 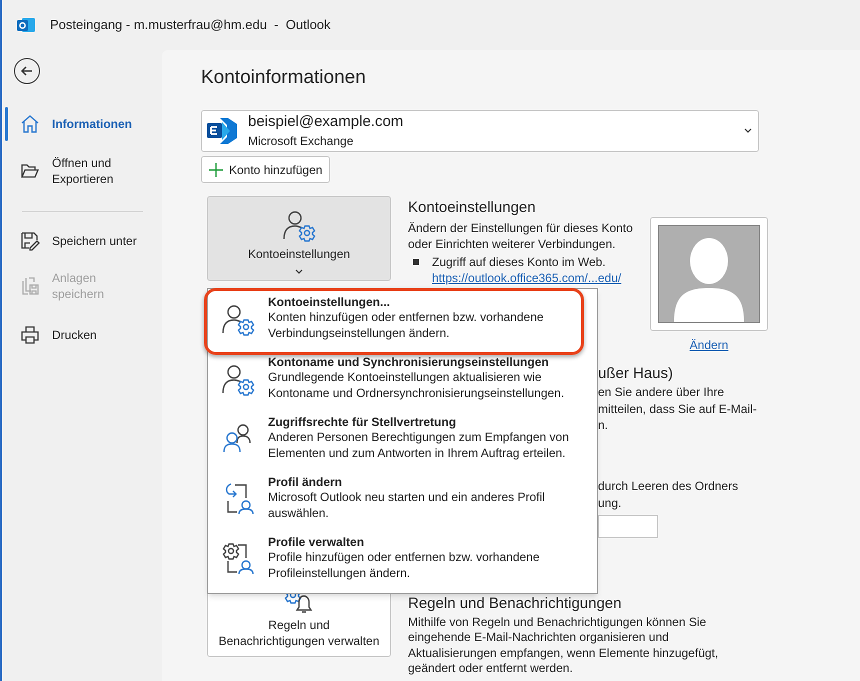 I want to click on menu-item-description: Konten hinzufügen oder entfernen bzw. vorhandene Verbindungseinstellungen ändern., so click(x=406, y=325).